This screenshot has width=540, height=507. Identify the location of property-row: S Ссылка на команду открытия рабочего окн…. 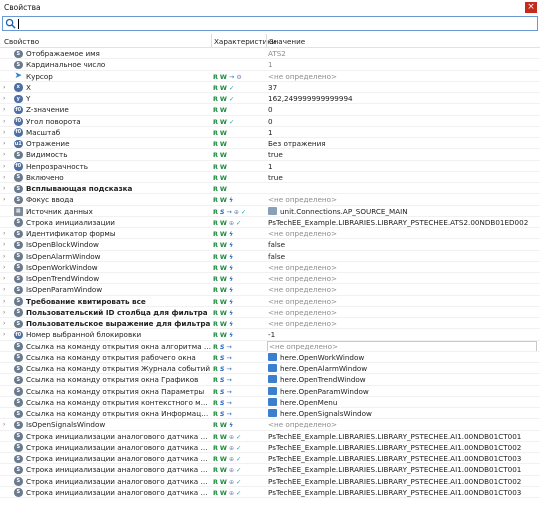
(270, 357).